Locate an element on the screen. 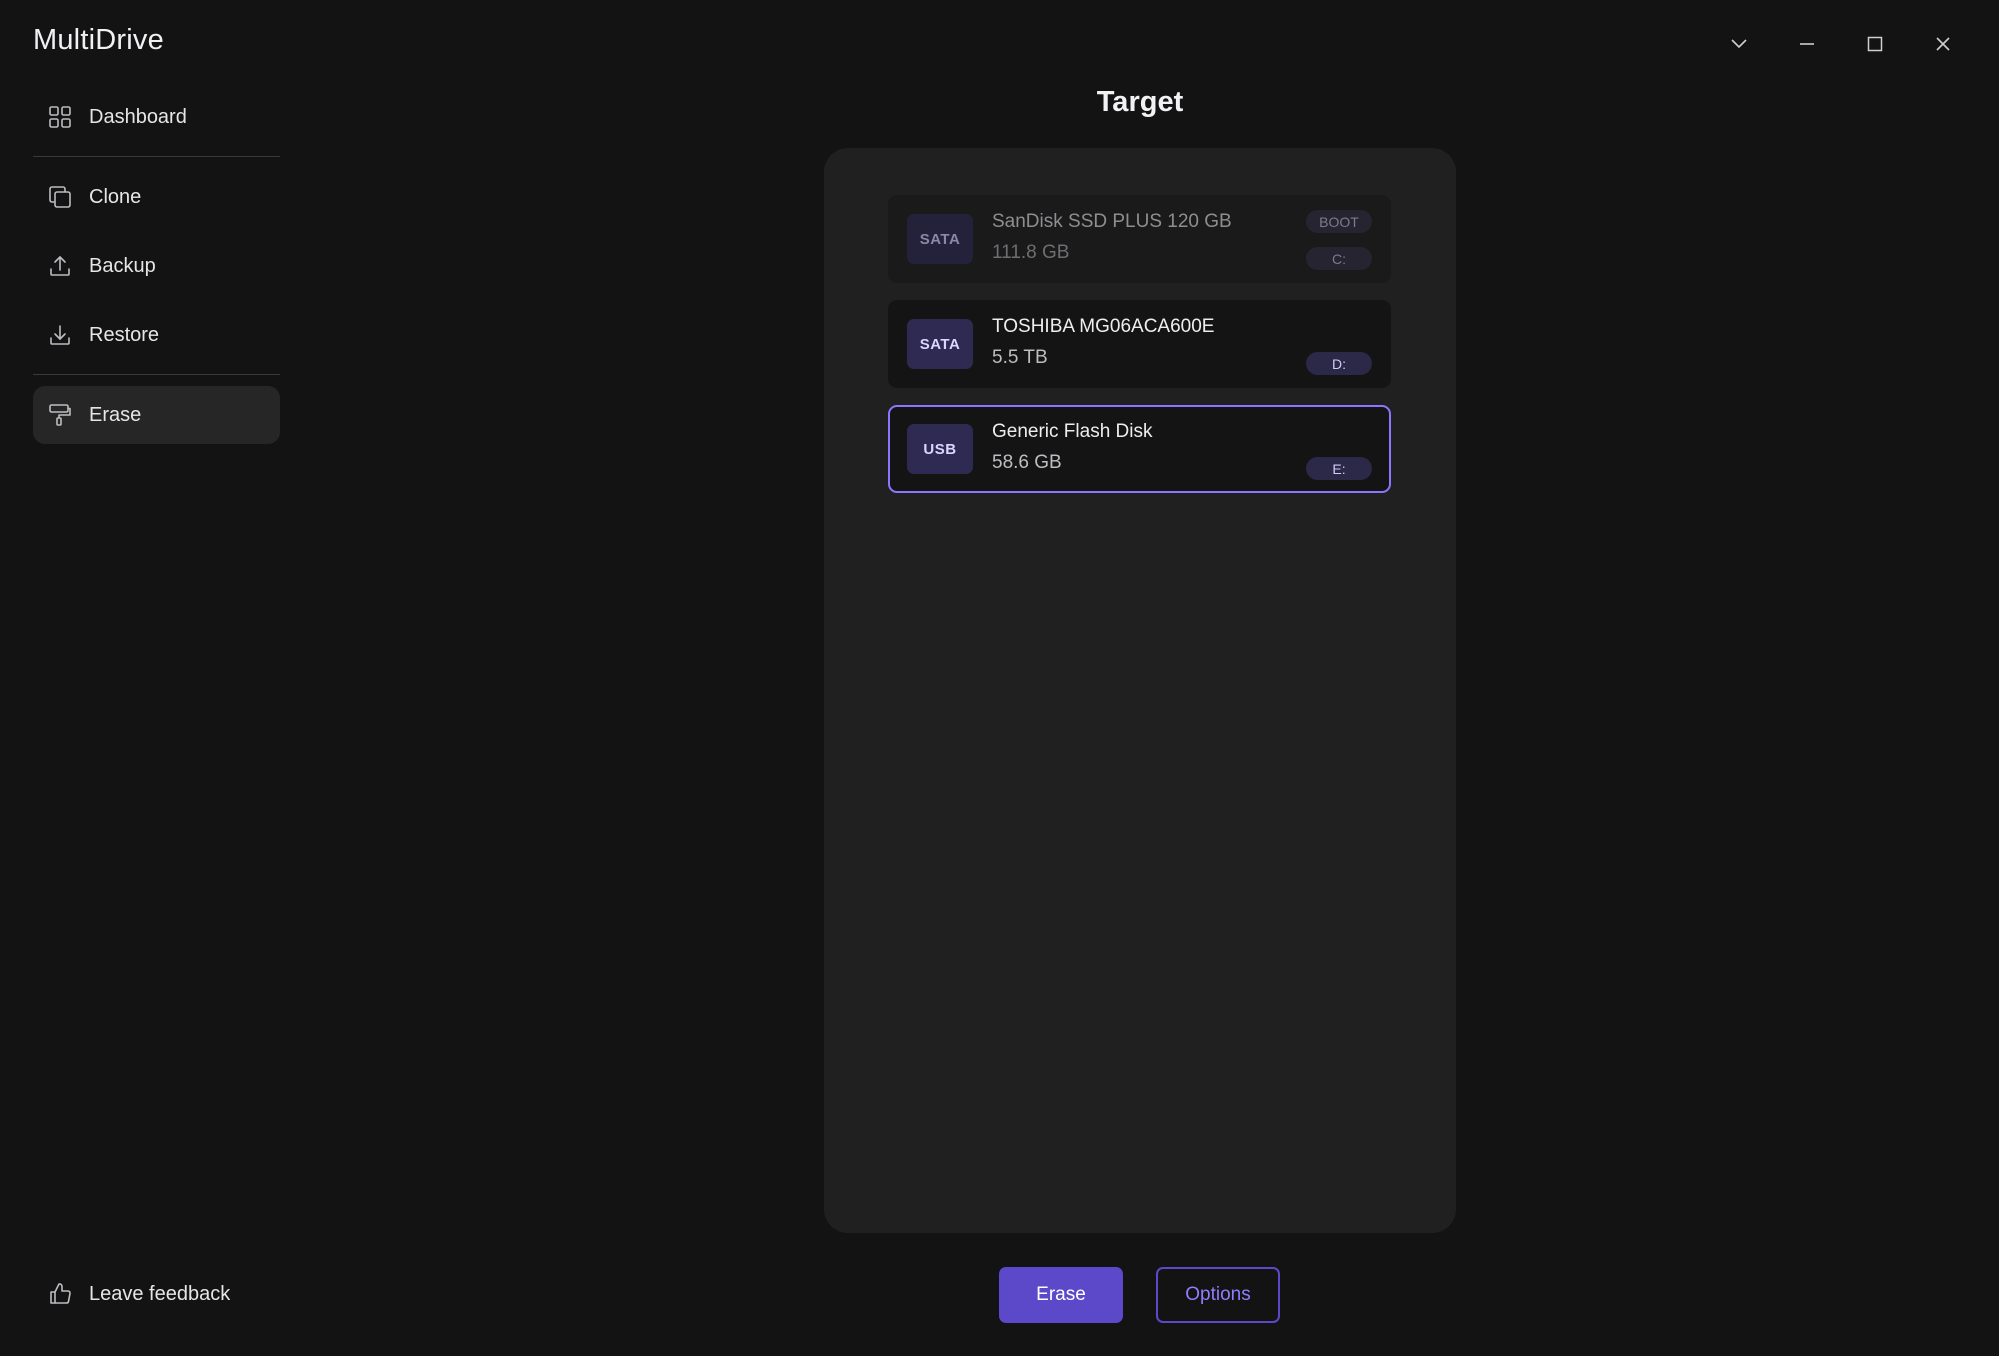  leave-feedback-button: Leave feedback is located at coordinates (156, 1294).